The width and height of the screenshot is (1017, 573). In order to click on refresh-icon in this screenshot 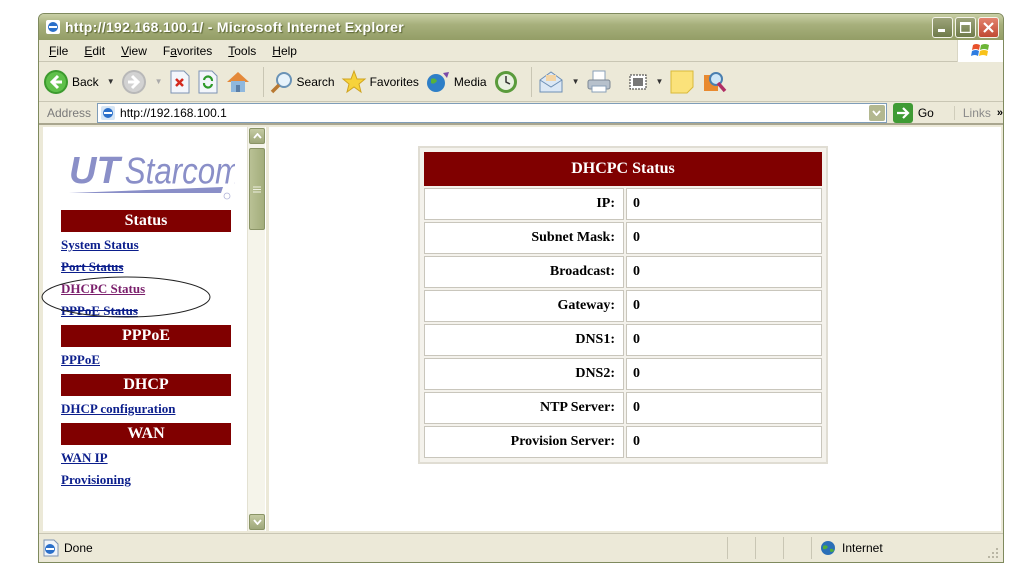, I will do `click(208, 81)`.